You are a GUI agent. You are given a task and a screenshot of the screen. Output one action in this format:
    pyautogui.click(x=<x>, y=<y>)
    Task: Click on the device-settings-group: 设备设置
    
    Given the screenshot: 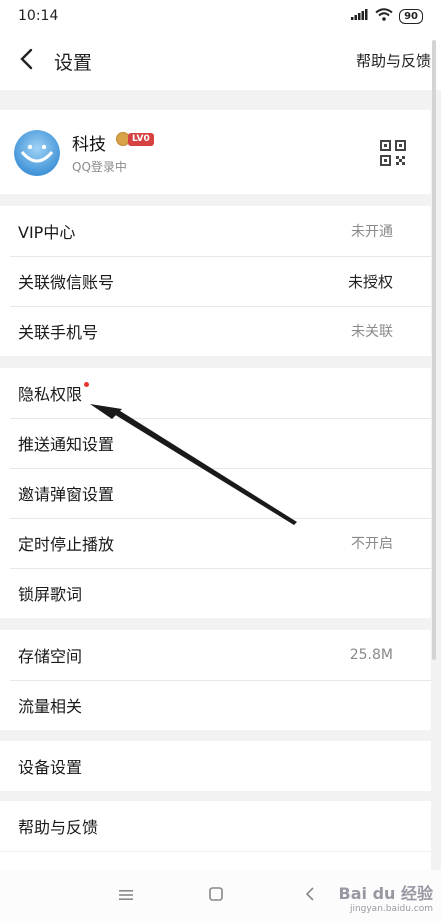 What is the action you would take?
    pyautogui.click(x=215, y=766)
    